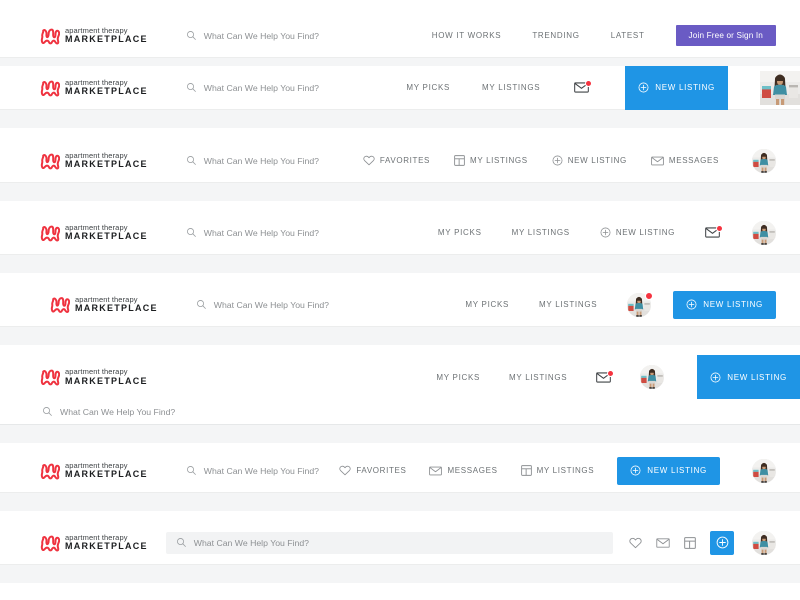 Image resolution: width=800 pixels, height=600 pixels. I want to click on messages-unread-badge, so click(719, 228).